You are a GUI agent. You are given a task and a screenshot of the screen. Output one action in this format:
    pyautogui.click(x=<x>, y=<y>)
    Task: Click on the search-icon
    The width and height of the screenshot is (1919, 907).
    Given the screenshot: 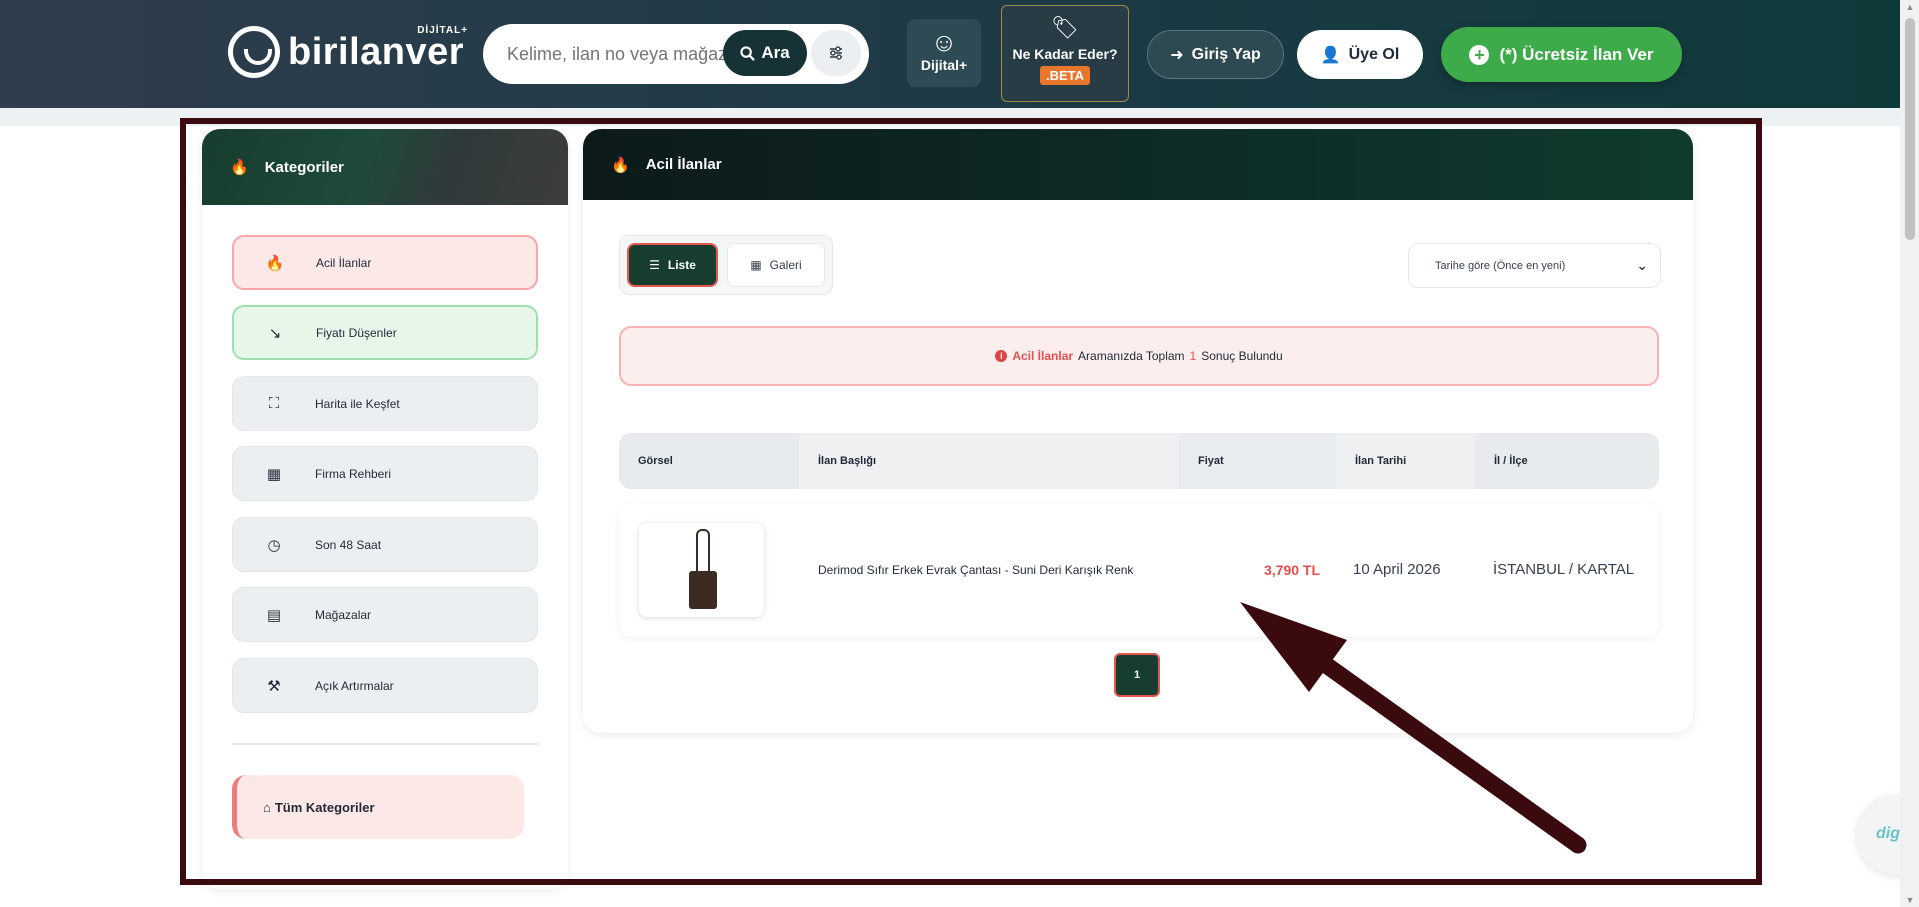 What is the action you would take?
    pyautogui.click(x=748, y=53)
    